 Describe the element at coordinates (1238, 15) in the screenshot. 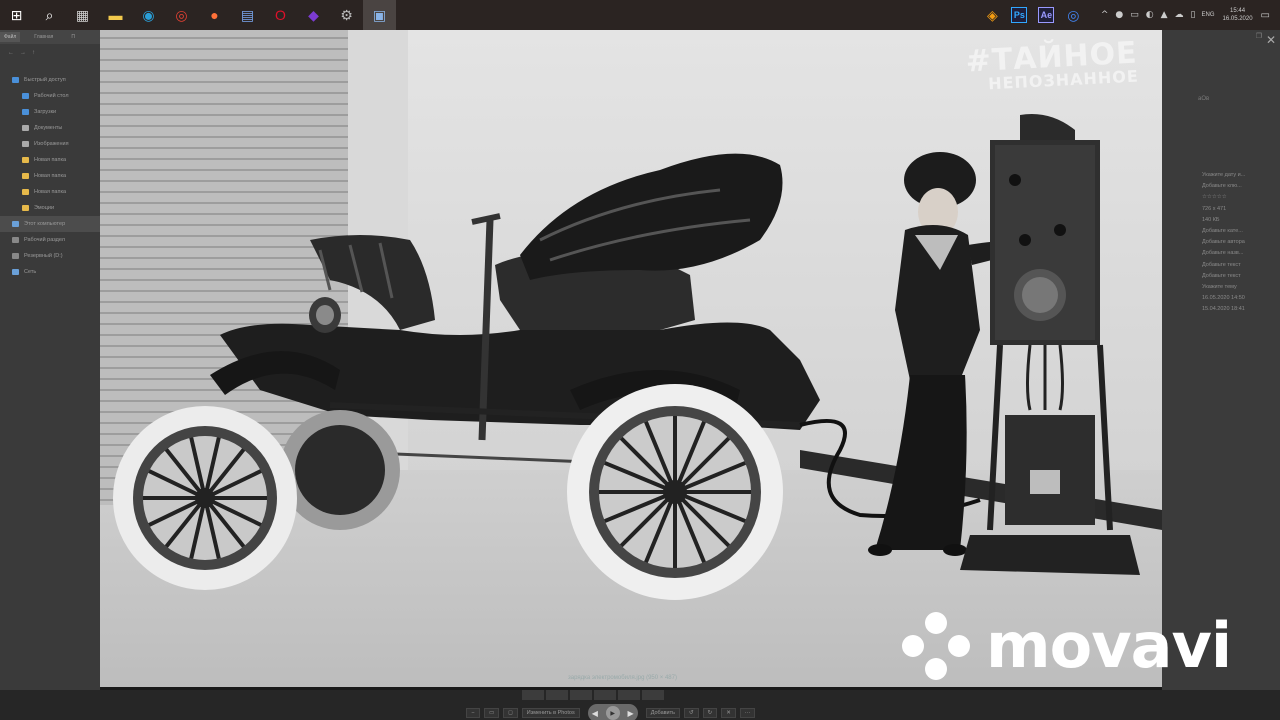

I see `clock: 15:44 16.05.2020` at that location.